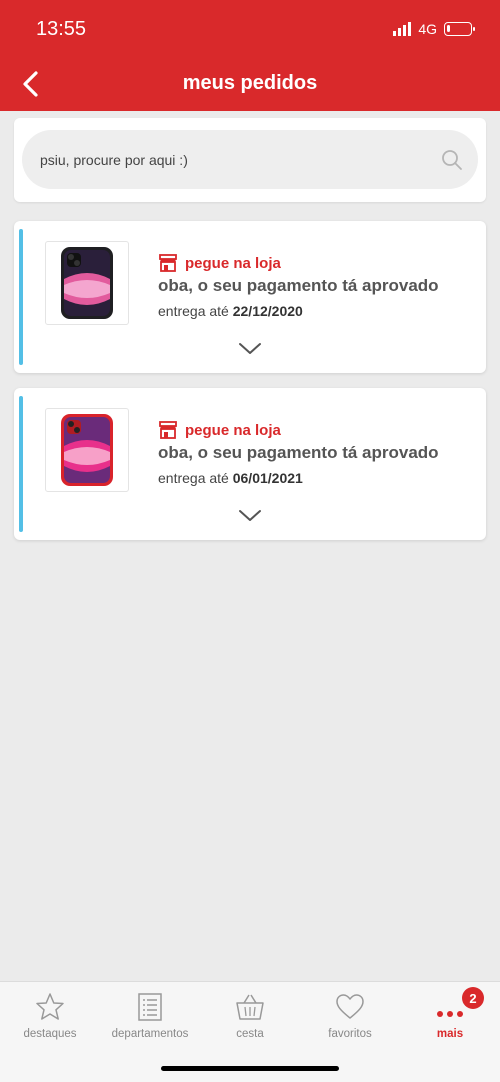 The width and height of the screenshot is (500, 1082). What do you see at coordinates (250, 55) in the screenshot?
I see `app-header: 13:55 4G meus pedidos` at bounding box center [250, 55].